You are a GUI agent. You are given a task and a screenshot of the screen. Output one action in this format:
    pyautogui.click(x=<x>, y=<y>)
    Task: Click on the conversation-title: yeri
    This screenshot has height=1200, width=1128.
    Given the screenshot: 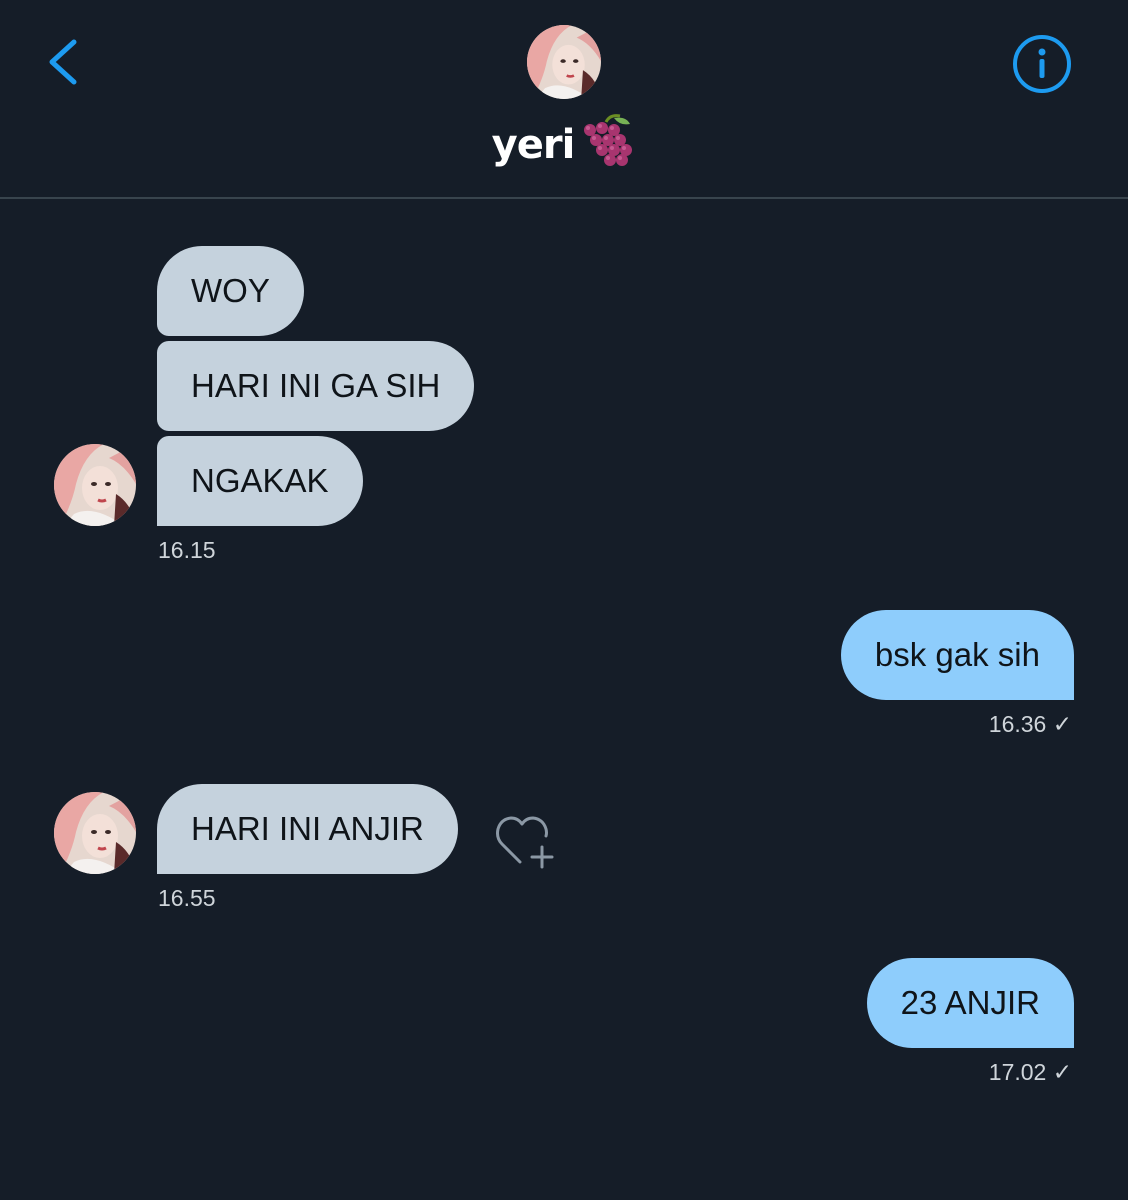 What is the action you would take?
    pyautogui.click(x=564, y=143)
    